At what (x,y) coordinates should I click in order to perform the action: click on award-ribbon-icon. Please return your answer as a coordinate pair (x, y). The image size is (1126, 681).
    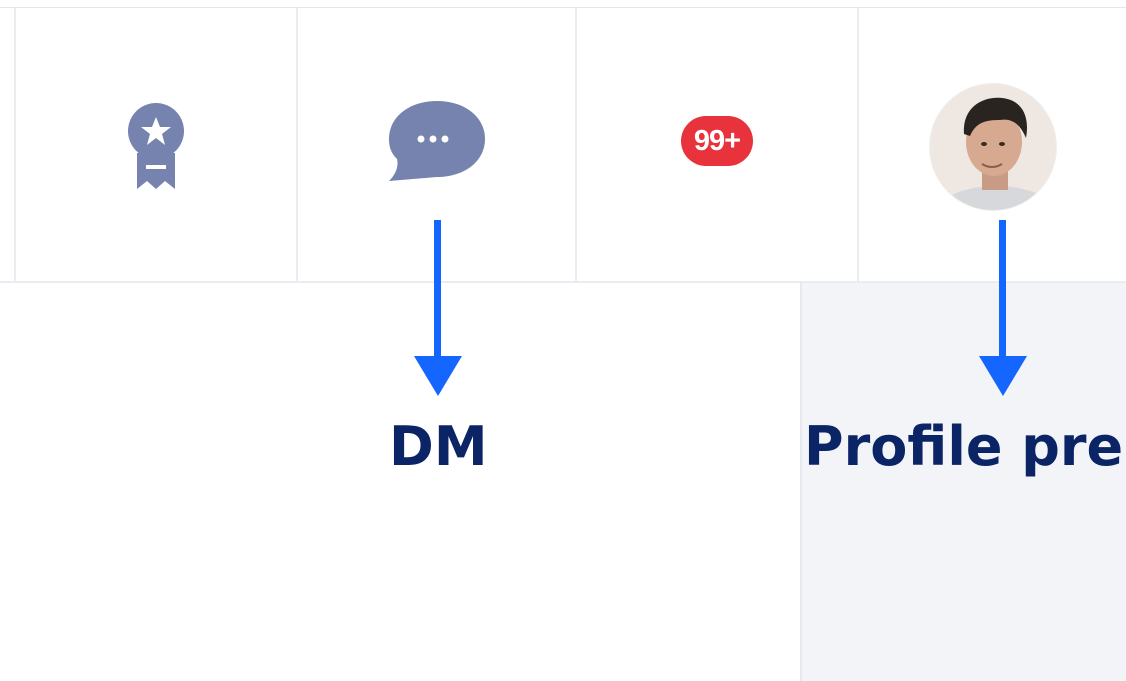
    Looking at the image, I should click on (156, 143).